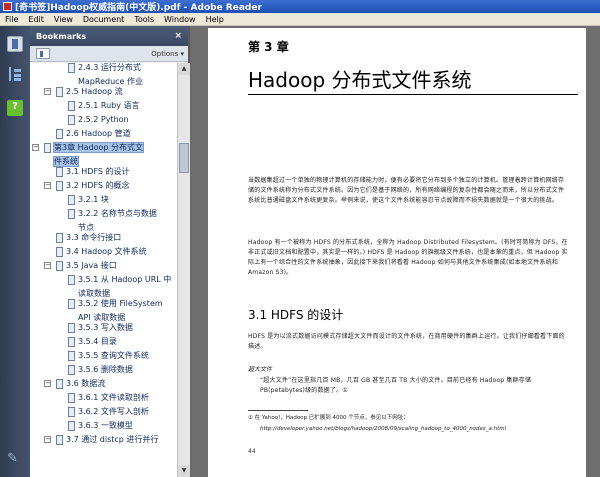 The height and width of the screenshot is (477, 600). Describe the element at coordinates (296, 315) in the screenshot. I see `section-heading: 3.1 HDFS 的设计` at that location.